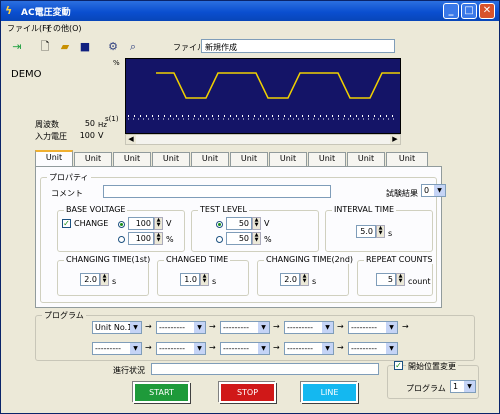 This screenshot has height=414, width=500. I want to click on toolbar: ⇥ 🗋 ▰ ■ ⚙ ⌕ ファイル 新規作成, so click(250, 47).